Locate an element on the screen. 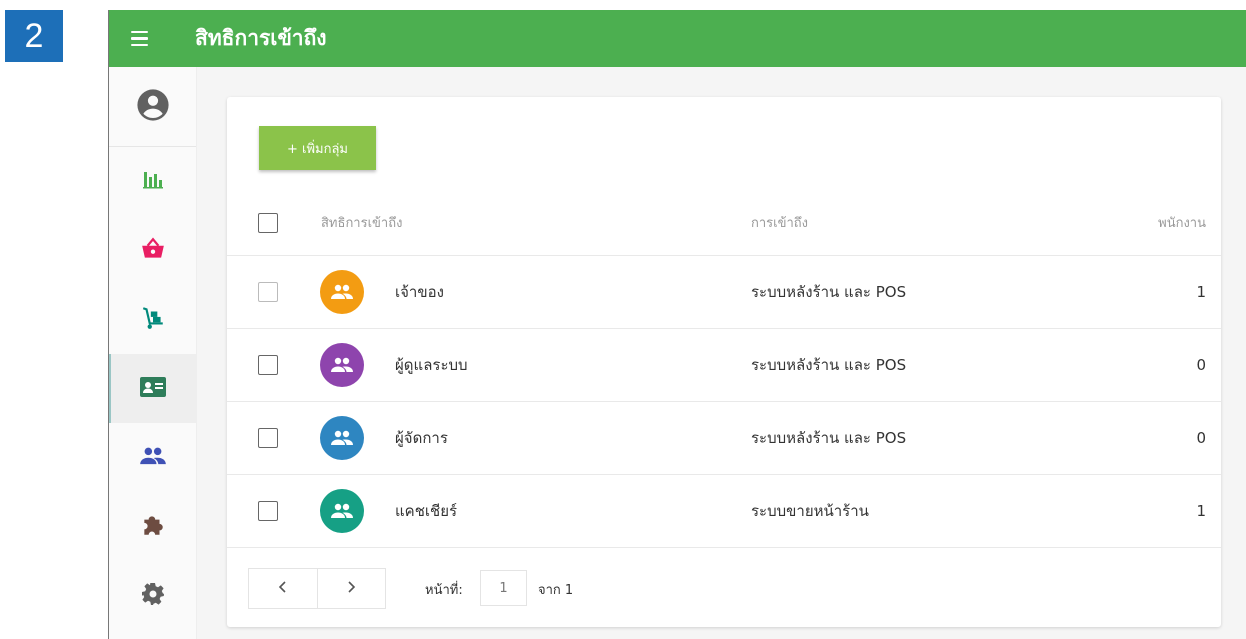  puzzle-icon is located at coordinates (153, 527).